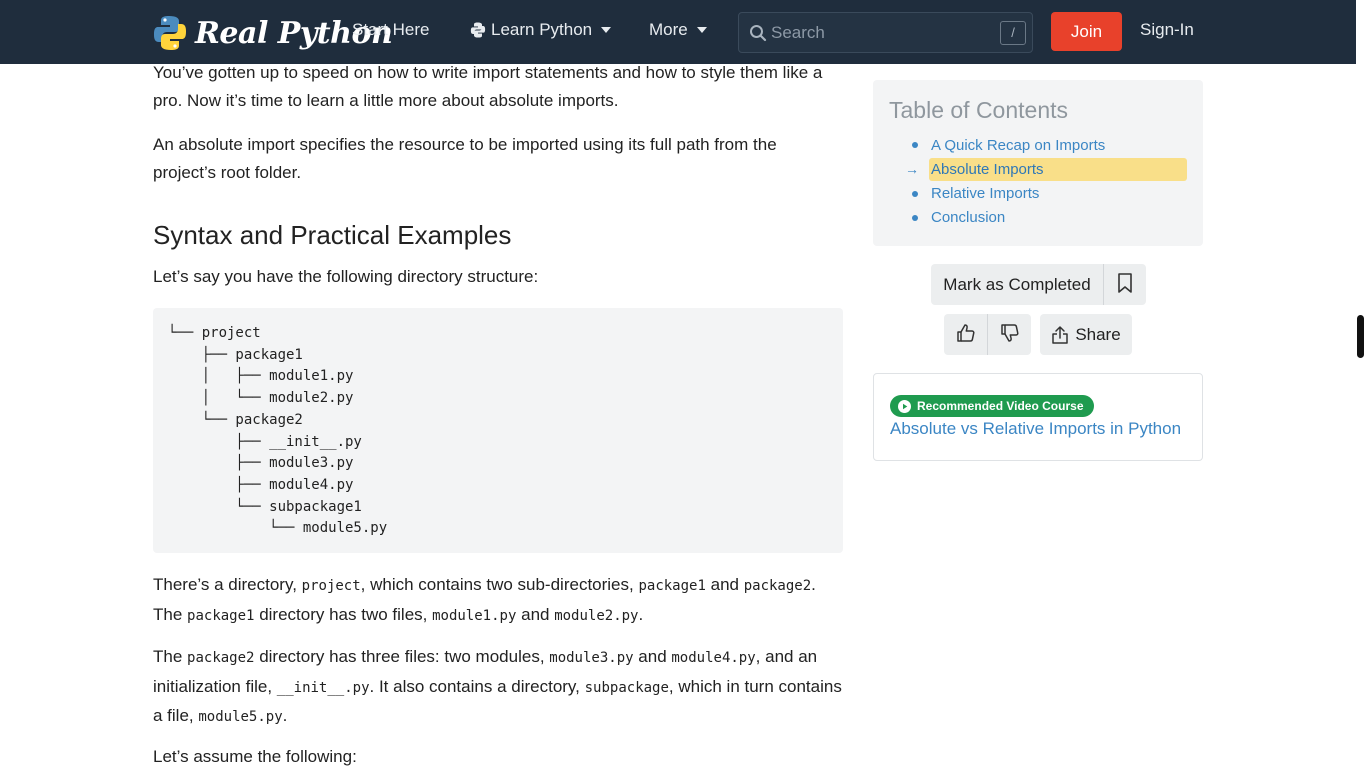 The width and height of the screenshot is (1366, 768). Describe the element at coordinates (323, 687) in the screenshot. I see `inline-code: __init__.py` at that location.